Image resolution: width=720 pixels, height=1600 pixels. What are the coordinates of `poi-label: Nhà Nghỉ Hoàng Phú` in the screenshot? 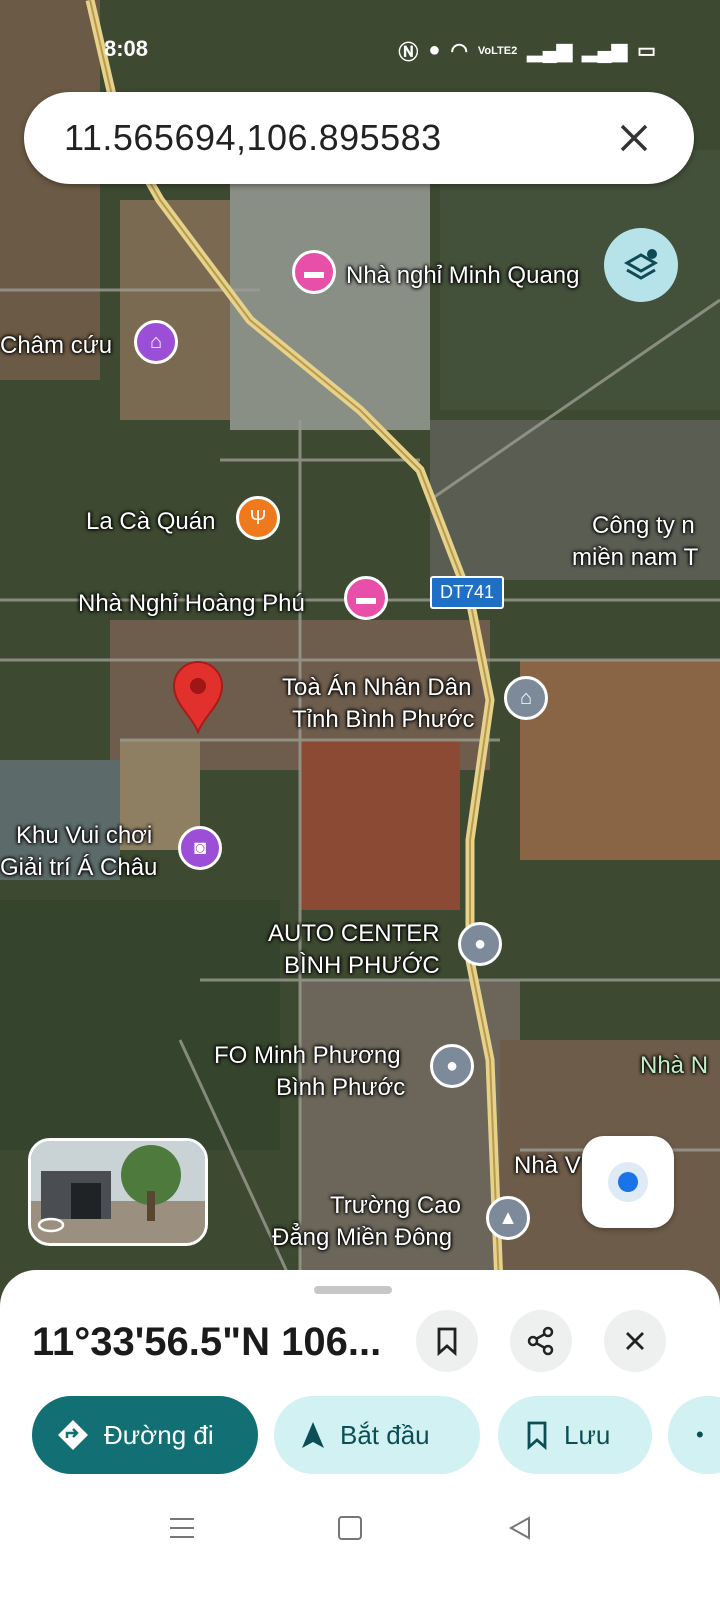 It's located at (191, 604).